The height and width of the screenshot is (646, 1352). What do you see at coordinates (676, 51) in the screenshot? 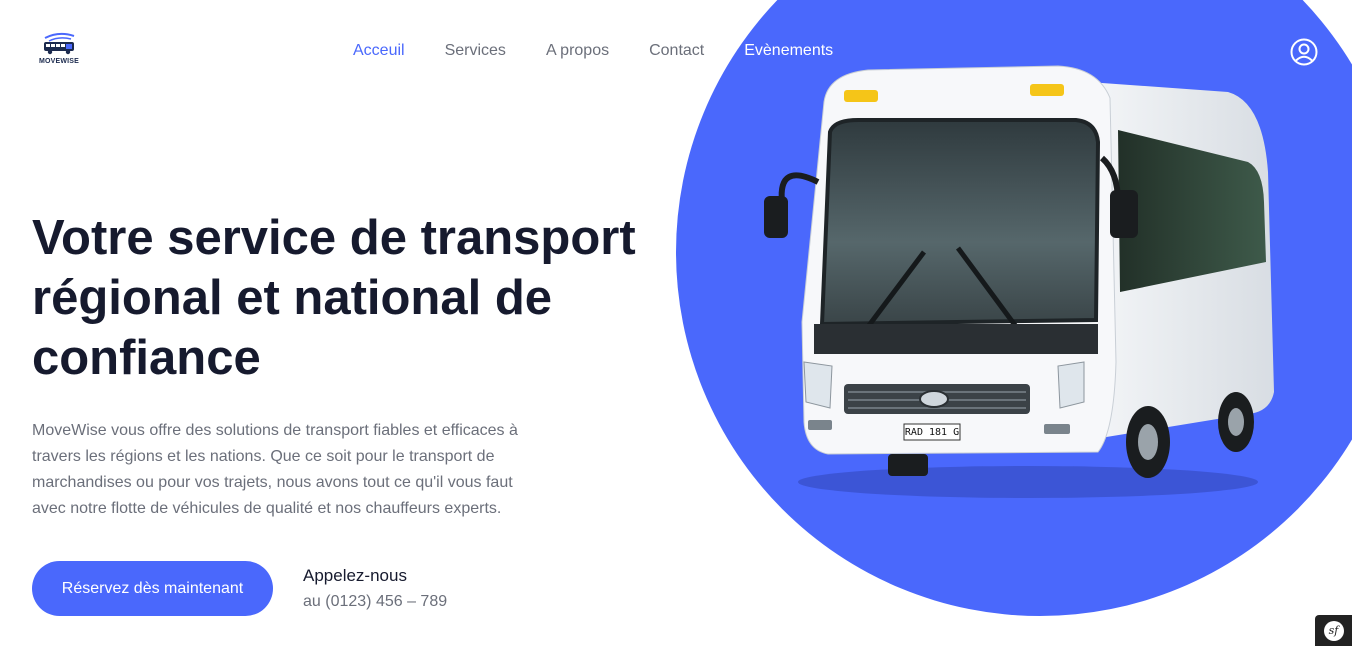
I see `nav-item-contact: Contact` at bounding box center [676, 51].